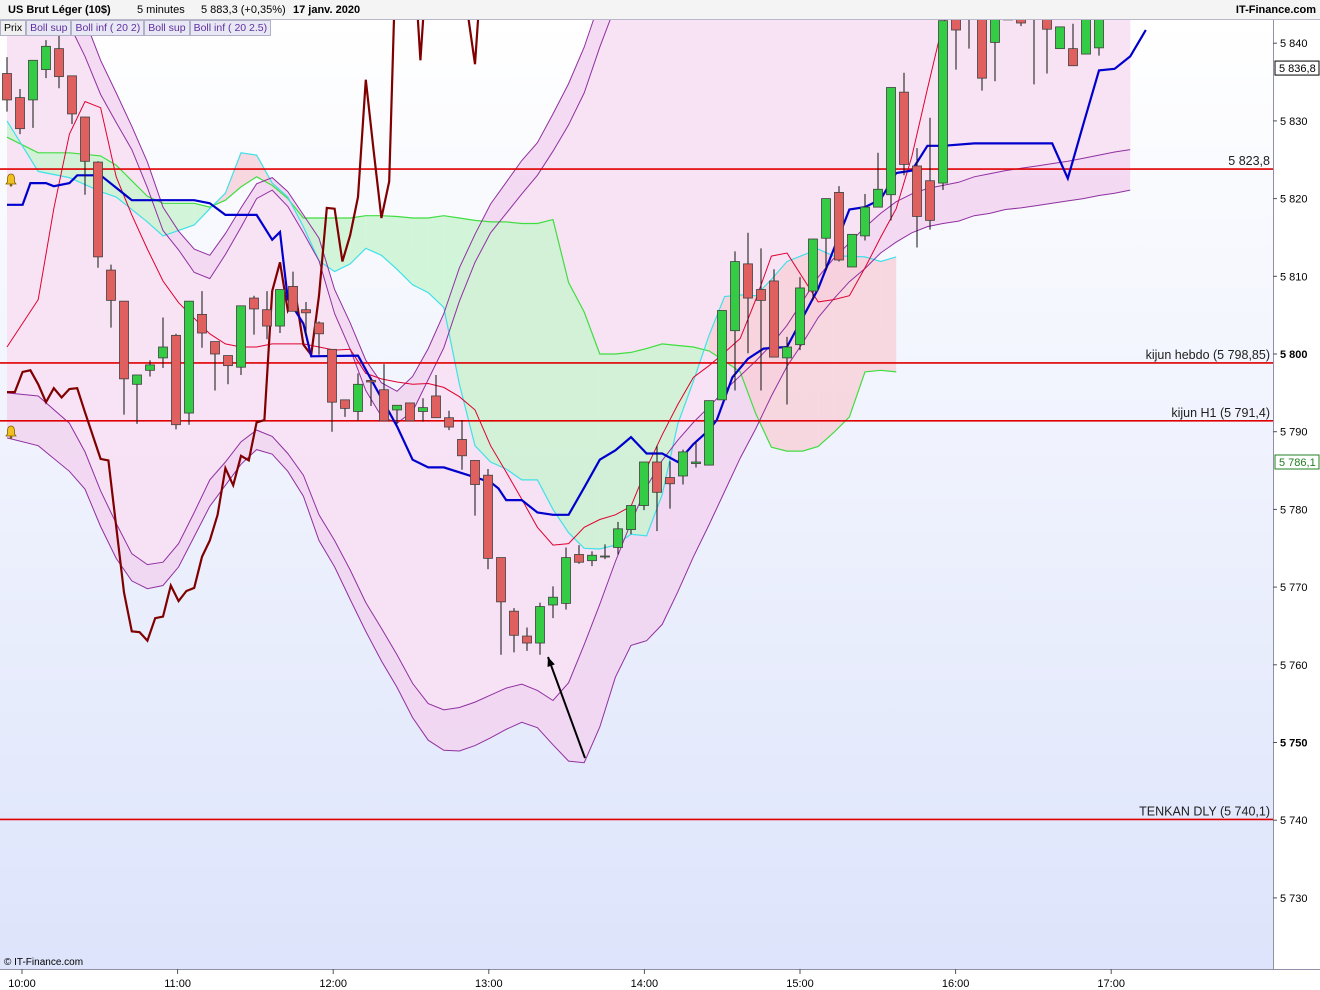 This screenshot has height=990, width=1320. What do you see at coordinates (1294, 355) in the screenshot?
I see `y-tick-label: 5 800` at bounding box center [1294, 355].